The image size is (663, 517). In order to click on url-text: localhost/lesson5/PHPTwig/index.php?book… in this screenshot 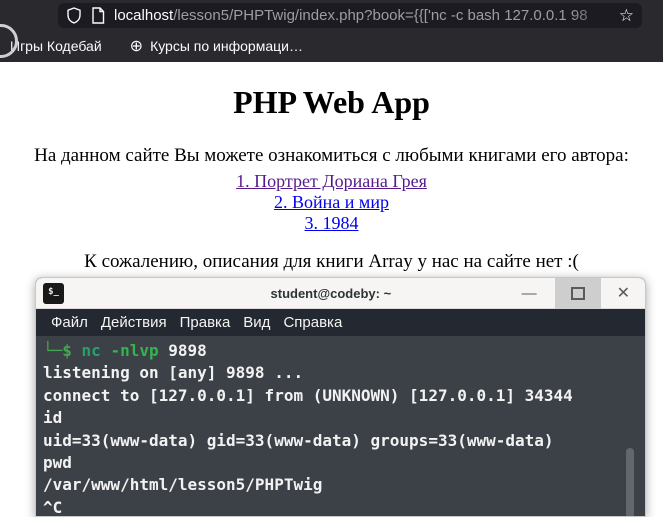, I will do `click(363, 15)`.